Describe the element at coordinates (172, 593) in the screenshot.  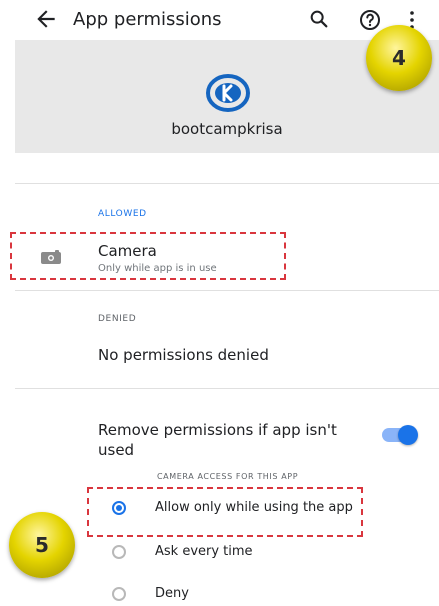
I see `option-label-deny: Deny` at that location.